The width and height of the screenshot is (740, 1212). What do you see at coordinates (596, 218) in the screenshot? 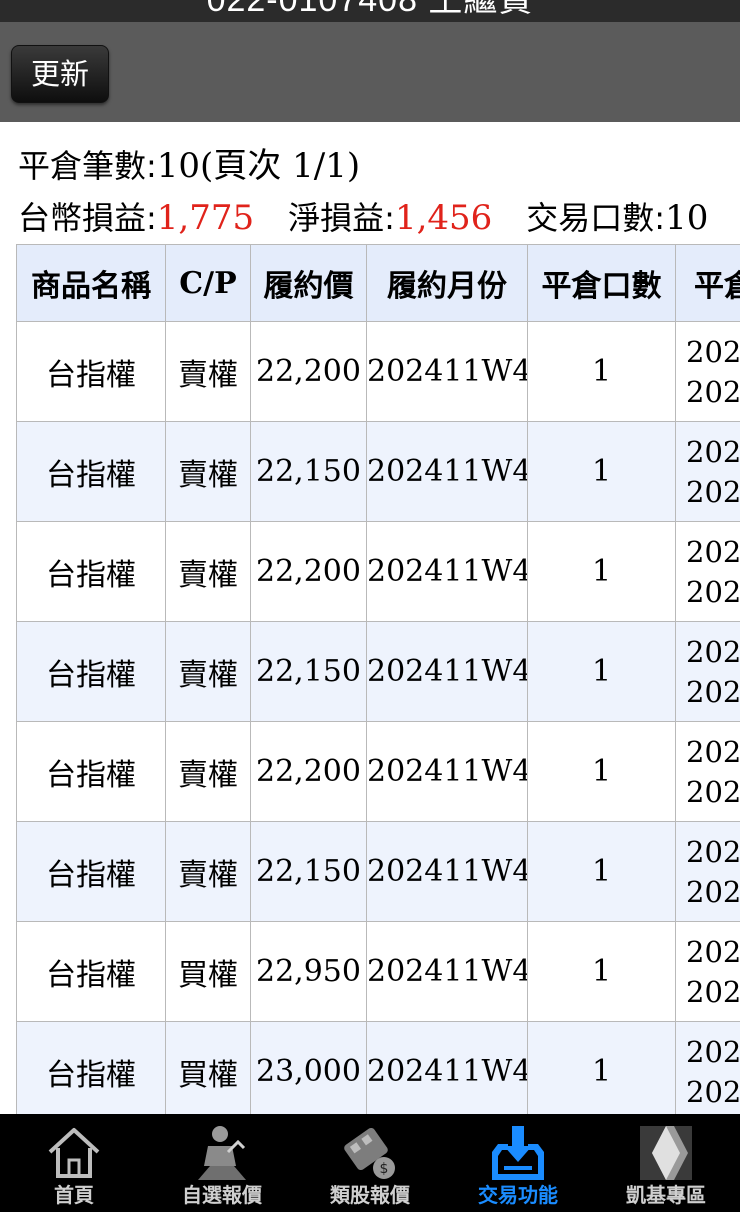
I see `lots-label: 交易口數:` at bounding box center [596, 218].